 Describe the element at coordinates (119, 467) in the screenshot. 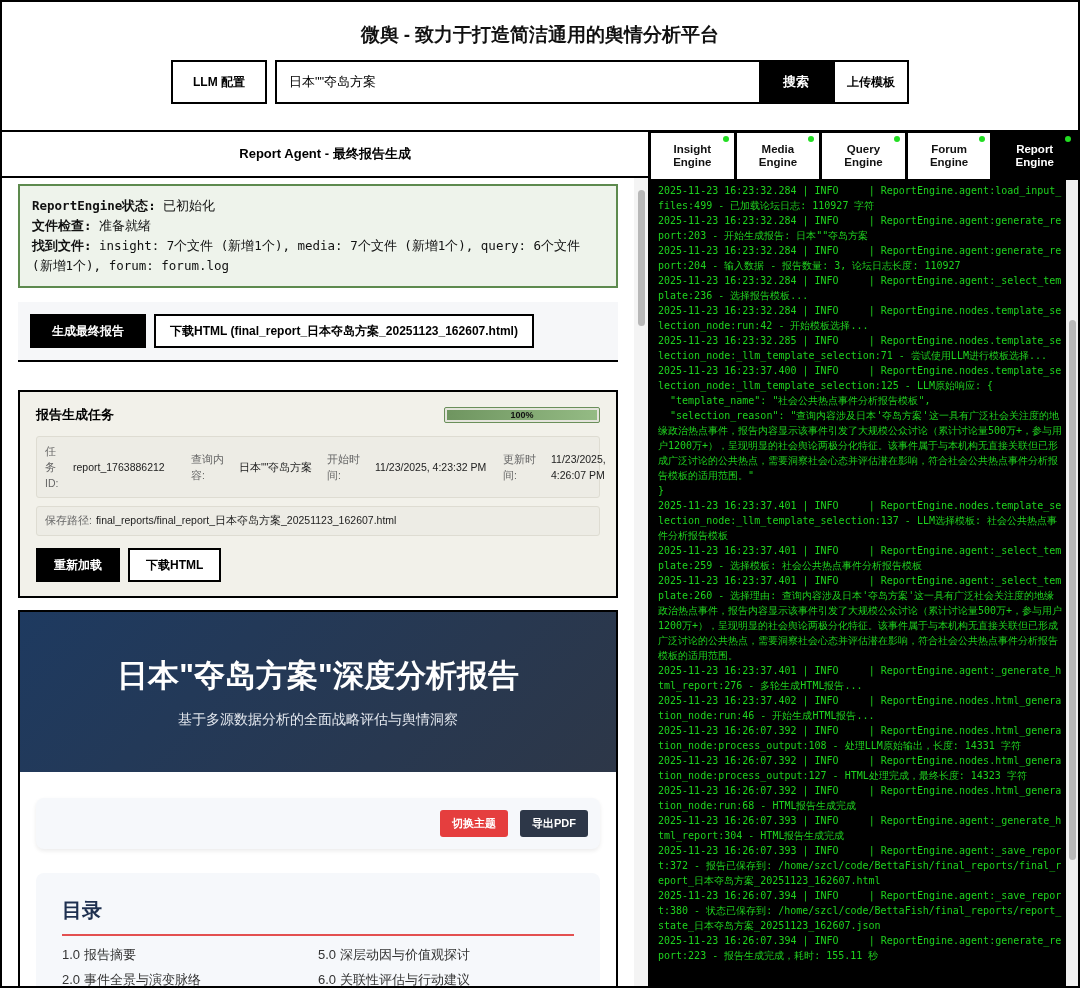

I see `field-value: report_1763886212` at that location.